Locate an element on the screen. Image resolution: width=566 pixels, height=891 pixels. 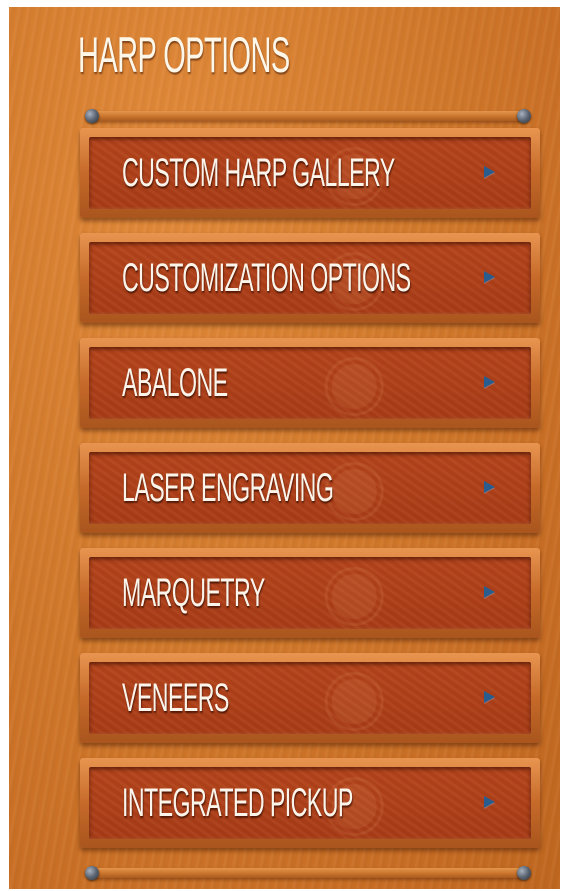
menu-item-custom-harp-gallery: CUSTOM HARP GALLERY is located at coordinates (310, 173).